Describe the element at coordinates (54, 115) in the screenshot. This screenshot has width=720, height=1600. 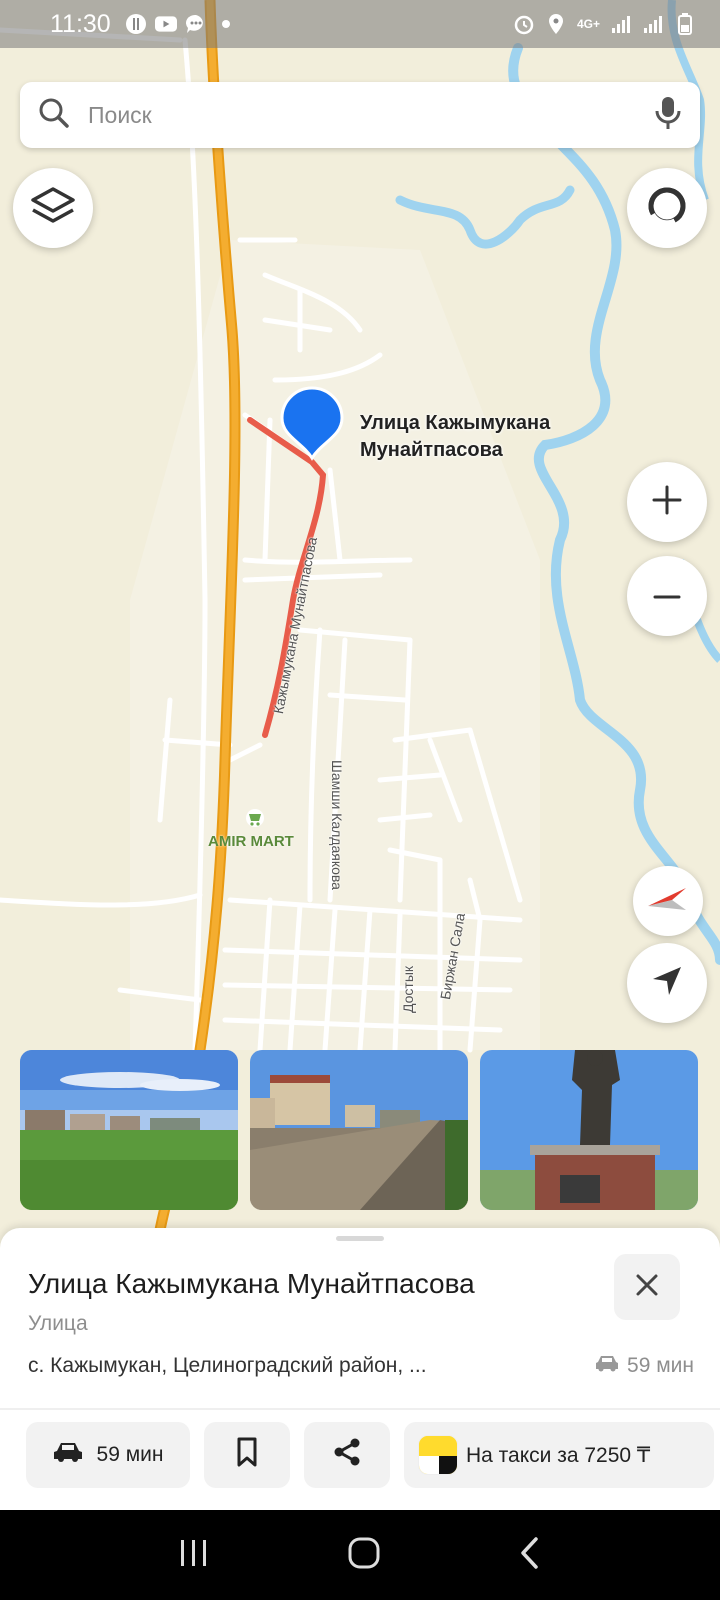
I see `search-icon` at that location.